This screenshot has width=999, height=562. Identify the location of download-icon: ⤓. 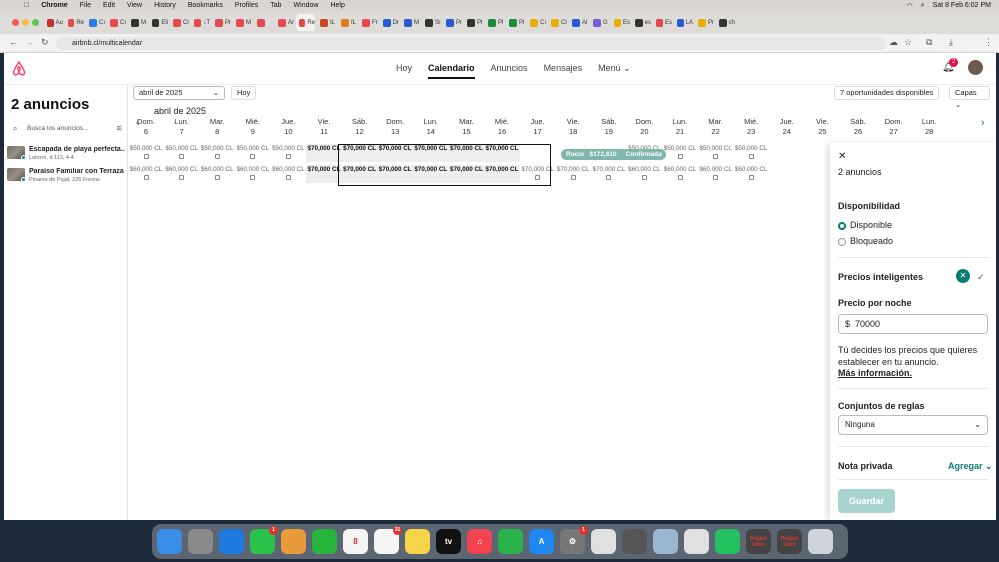
(951, 42).